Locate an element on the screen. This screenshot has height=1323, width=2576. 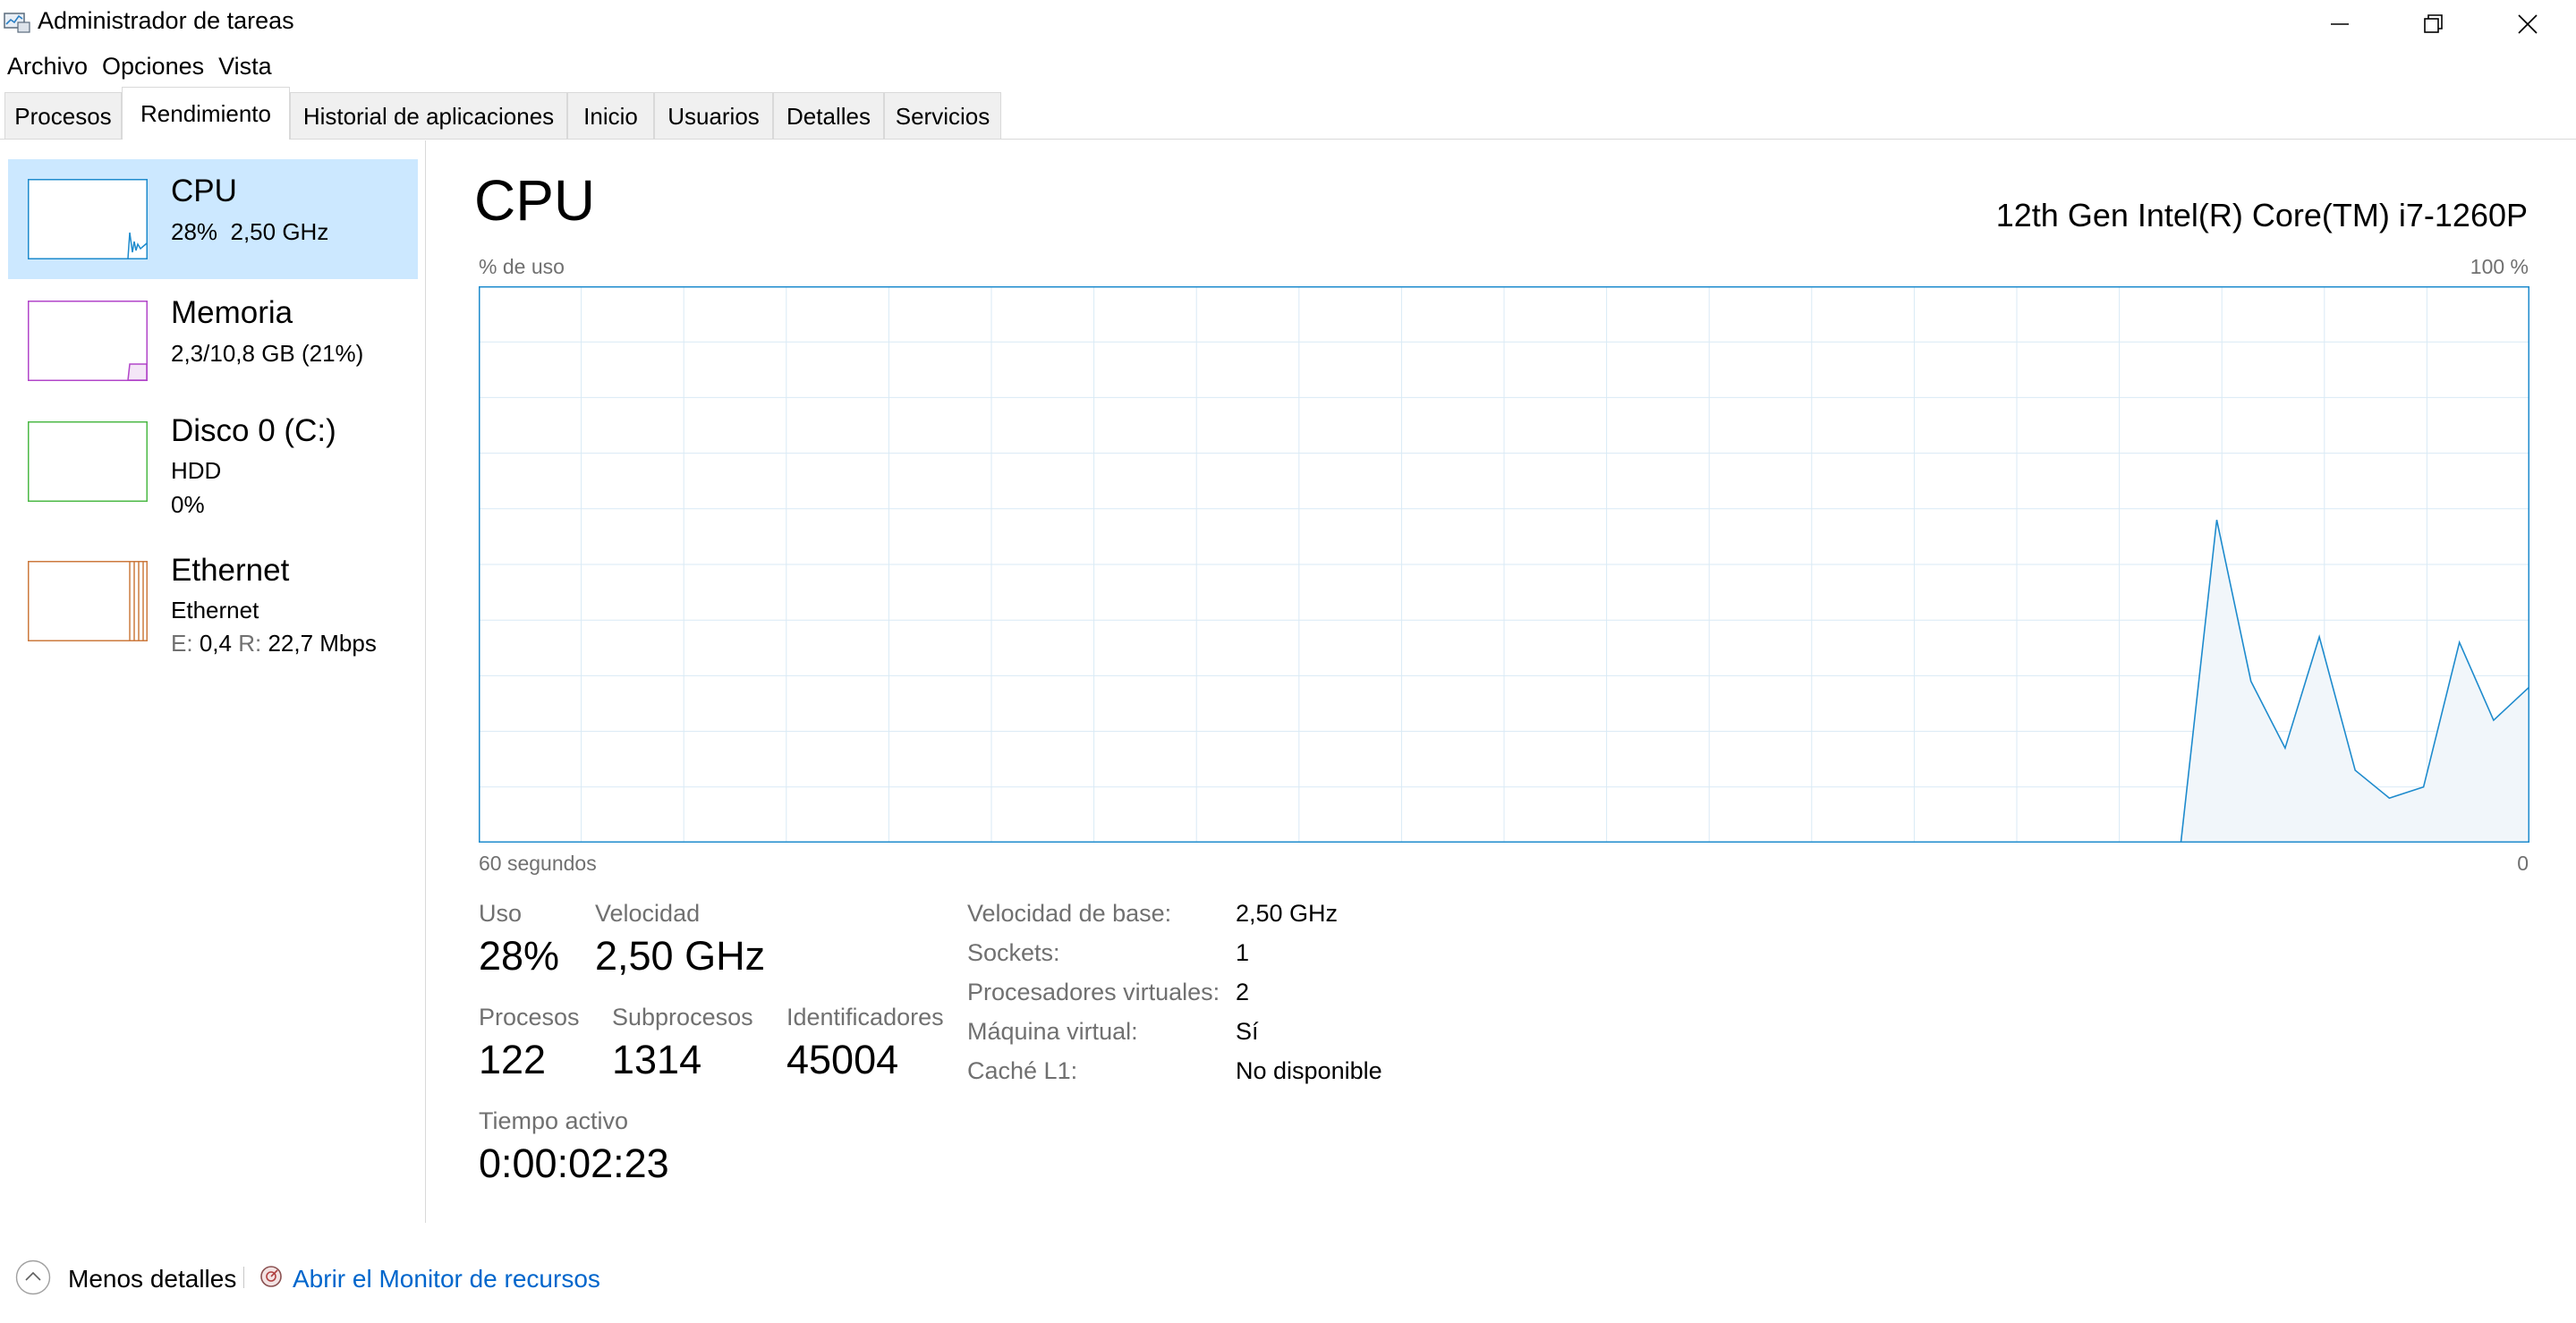
sidebar-item-memoria: Memoria 2,3/10,8 GB (21%) is located at coordinates (213, 341).